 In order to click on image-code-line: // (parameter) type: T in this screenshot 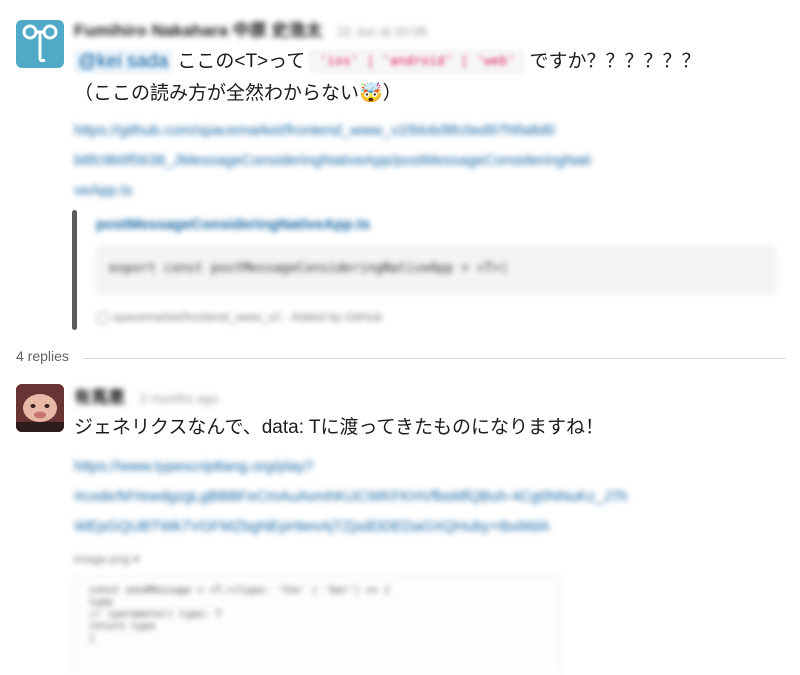, I will do `click(155, 614)`.